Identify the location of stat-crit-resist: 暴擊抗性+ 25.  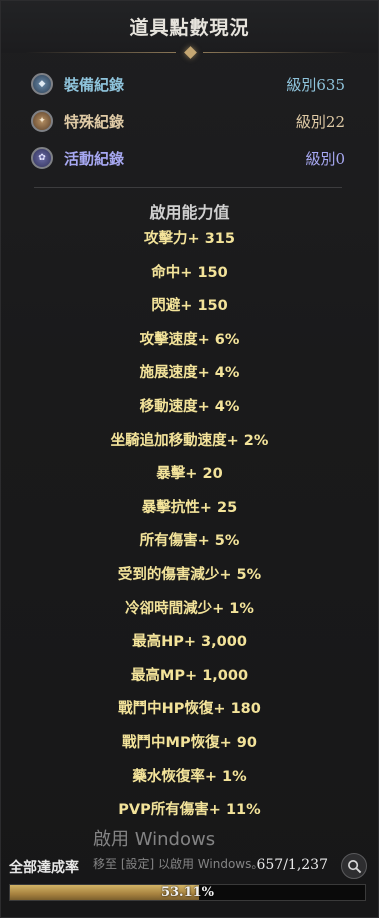
(189, 507).